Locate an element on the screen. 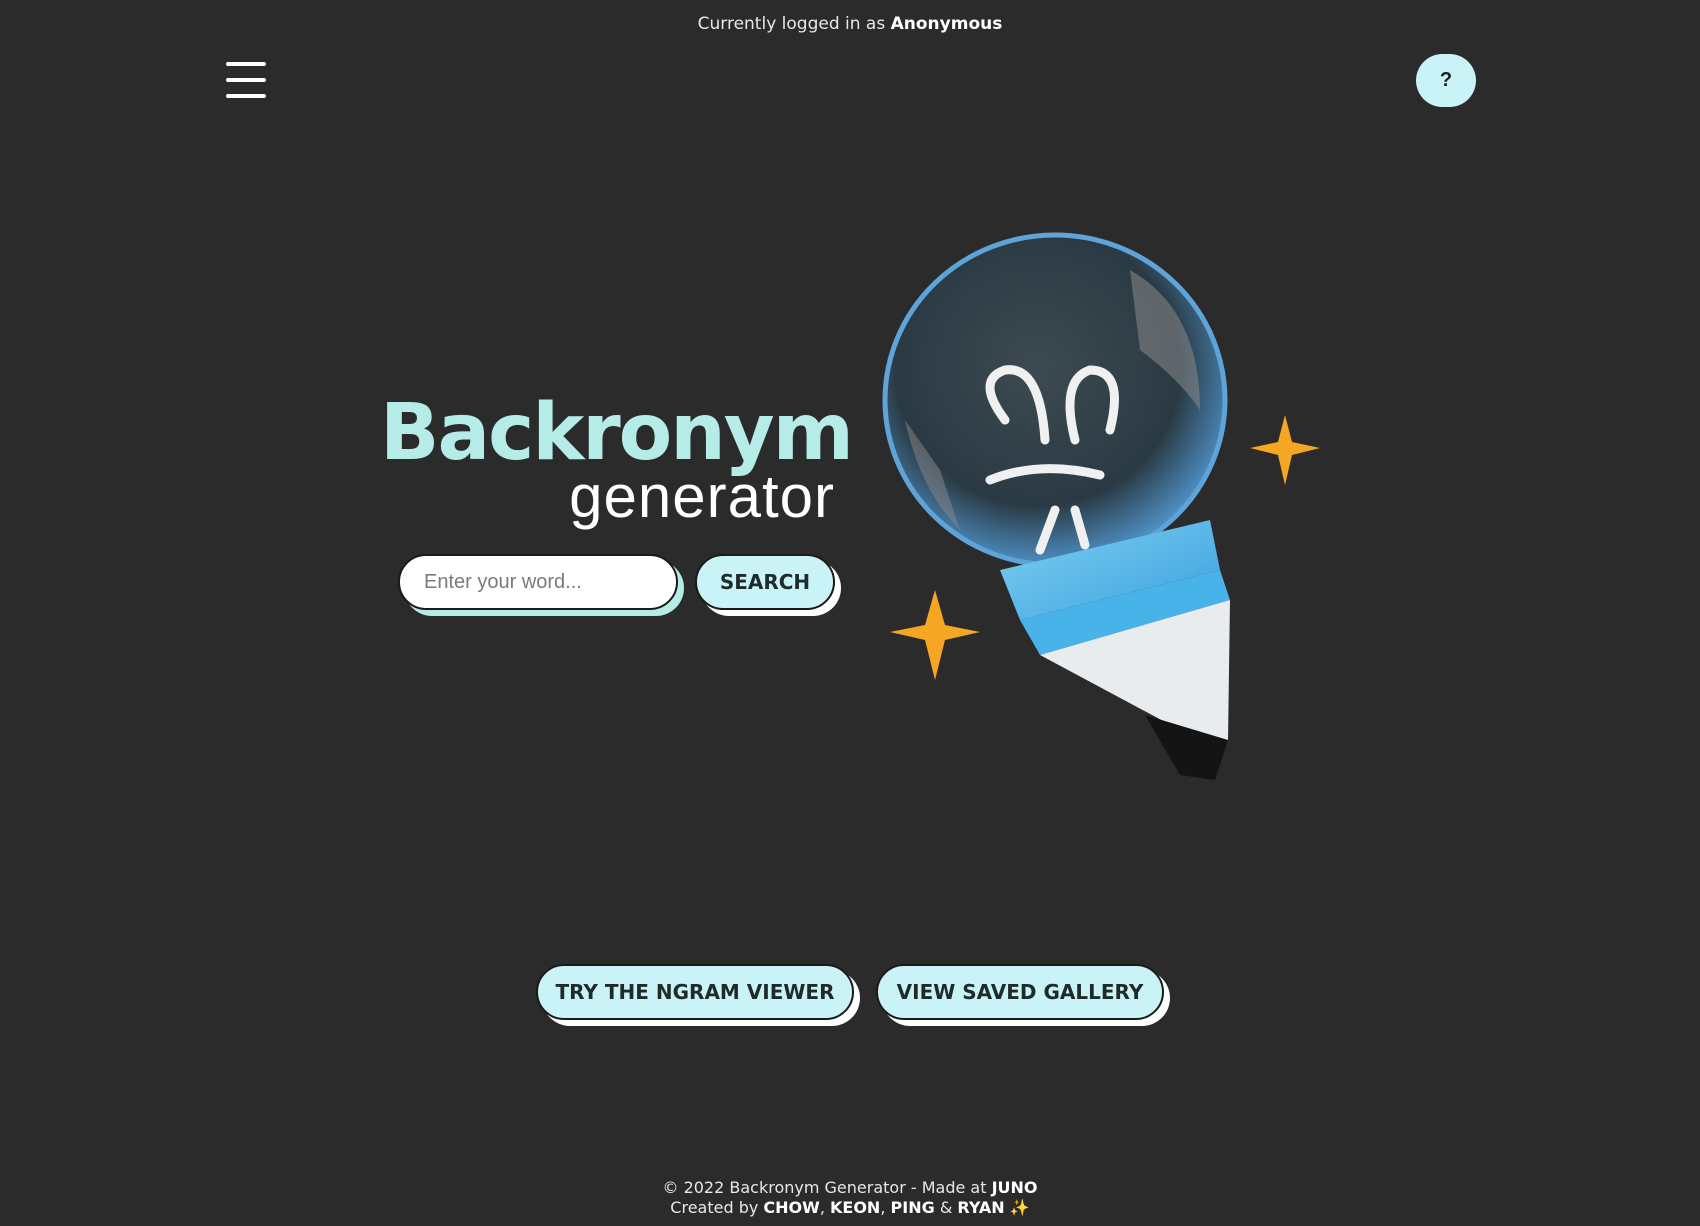  hero-title: Backronym generator is located at coordinates (617, 457).